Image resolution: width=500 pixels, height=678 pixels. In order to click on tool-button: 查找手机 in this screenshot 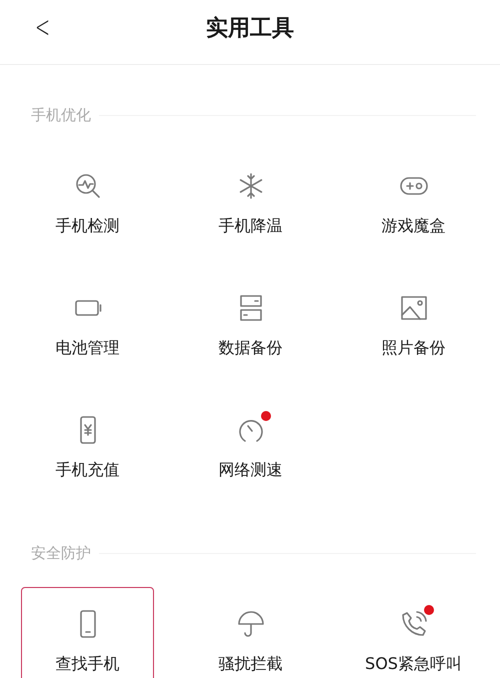, I will do `click(87, 632)`.